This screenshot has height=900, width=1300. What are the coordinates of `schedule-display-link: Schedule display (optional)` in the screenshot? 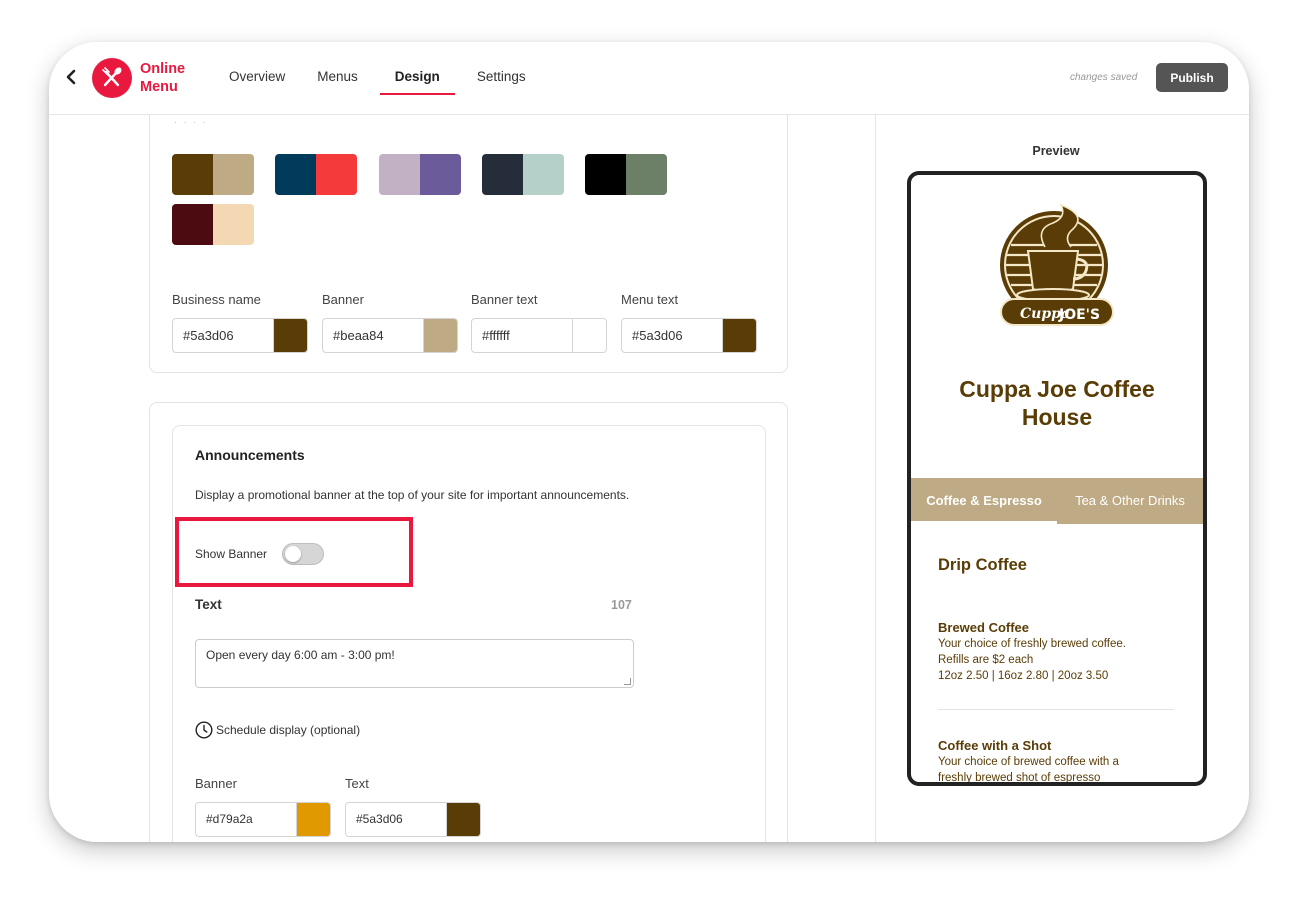 It's located at (277, 730).